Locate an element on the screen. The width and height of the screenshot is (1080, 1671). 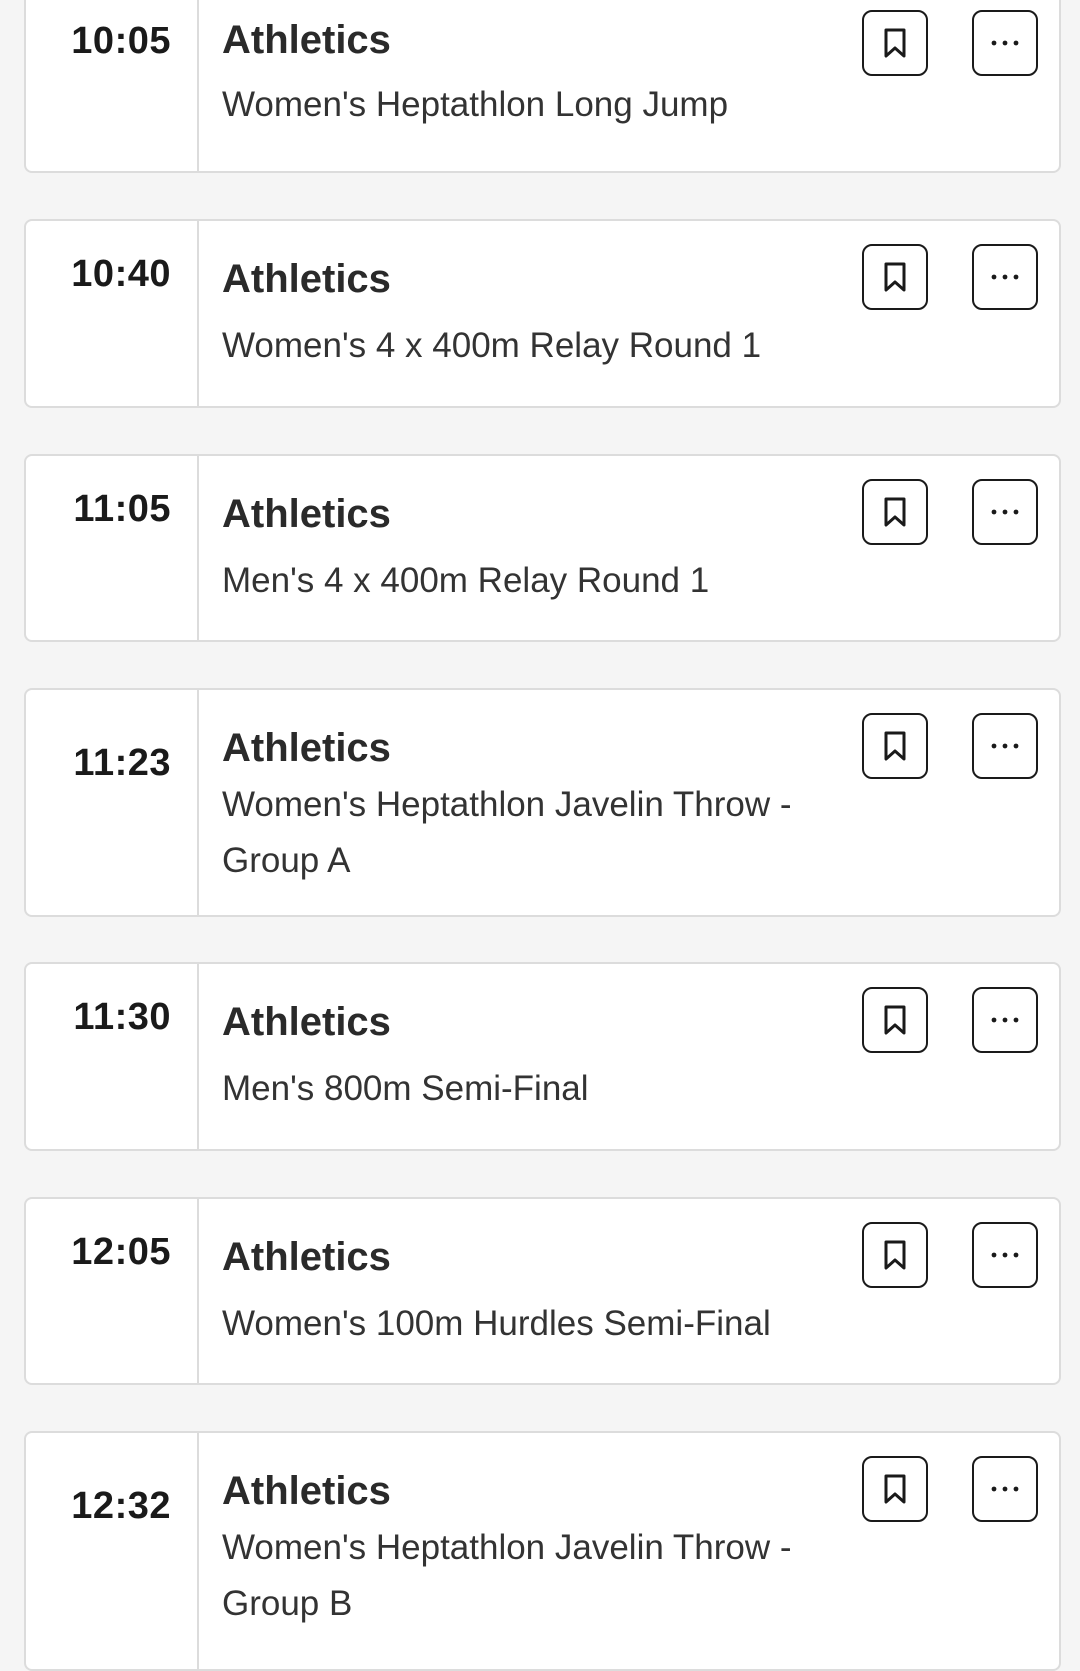
event-name: Women's Heptathlon Long Jump is located at coordinates (475, 104).